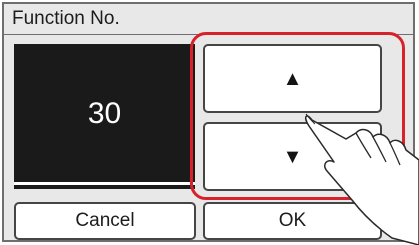  I want to click on value-underline, so click(104, 183).